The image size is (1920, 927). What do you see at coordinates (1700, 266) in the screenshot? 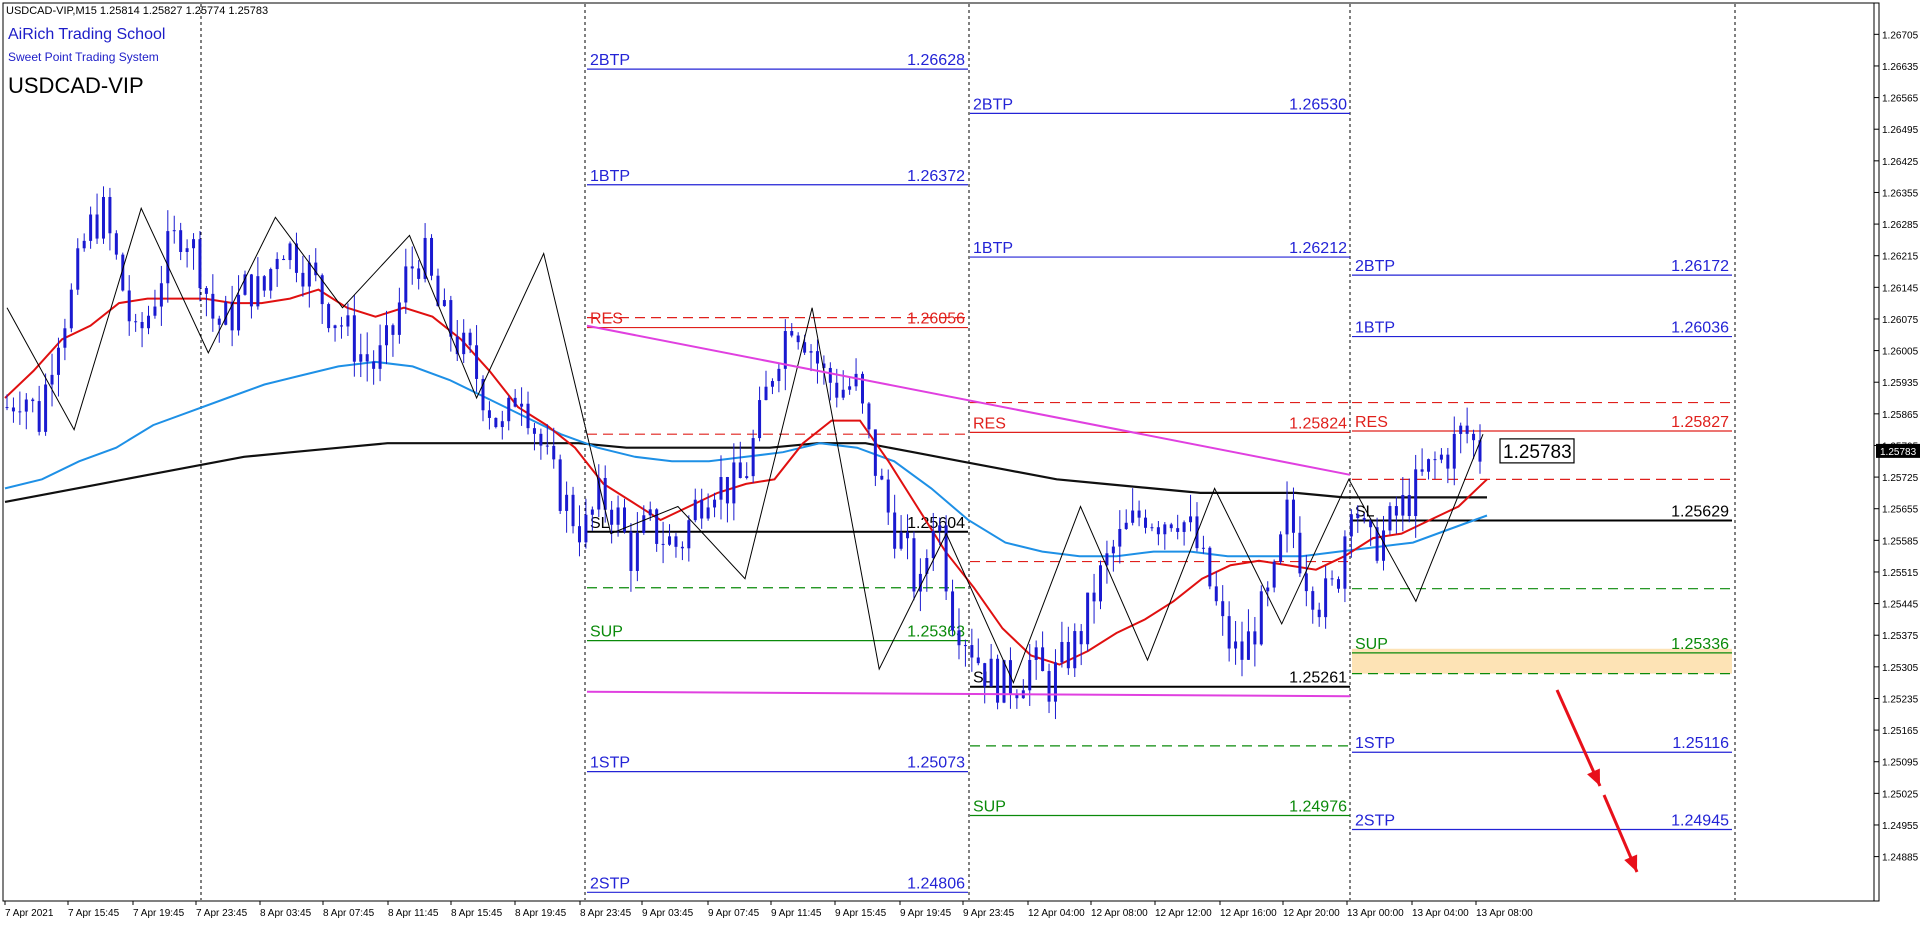
I see `level-value-2btp: 1.26172` at bounding box center [1700, 266].